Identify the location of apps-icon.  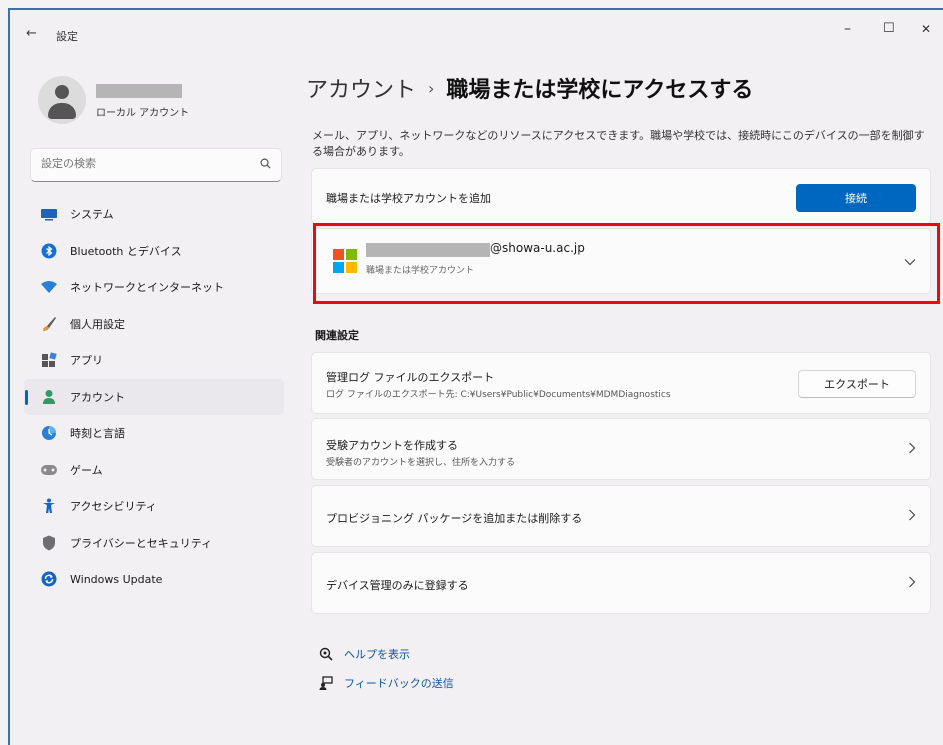
(49, 360).